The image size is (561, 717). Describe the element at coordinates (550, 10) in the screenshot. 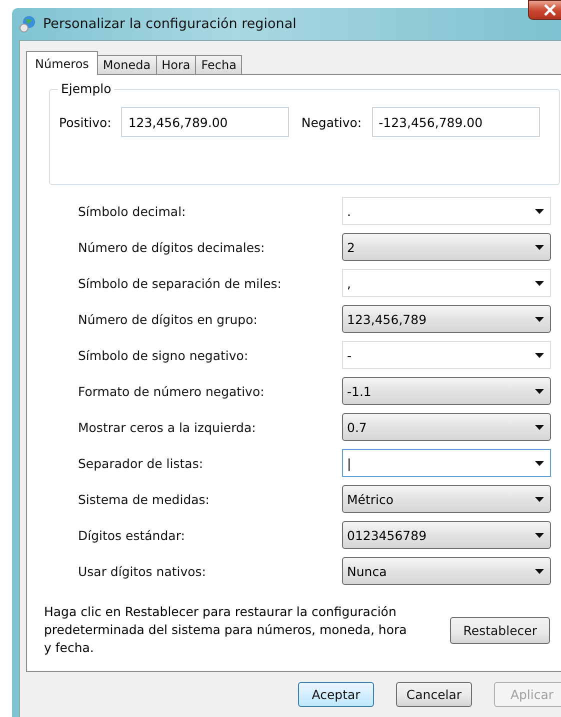

I see `close-icon` at that location.